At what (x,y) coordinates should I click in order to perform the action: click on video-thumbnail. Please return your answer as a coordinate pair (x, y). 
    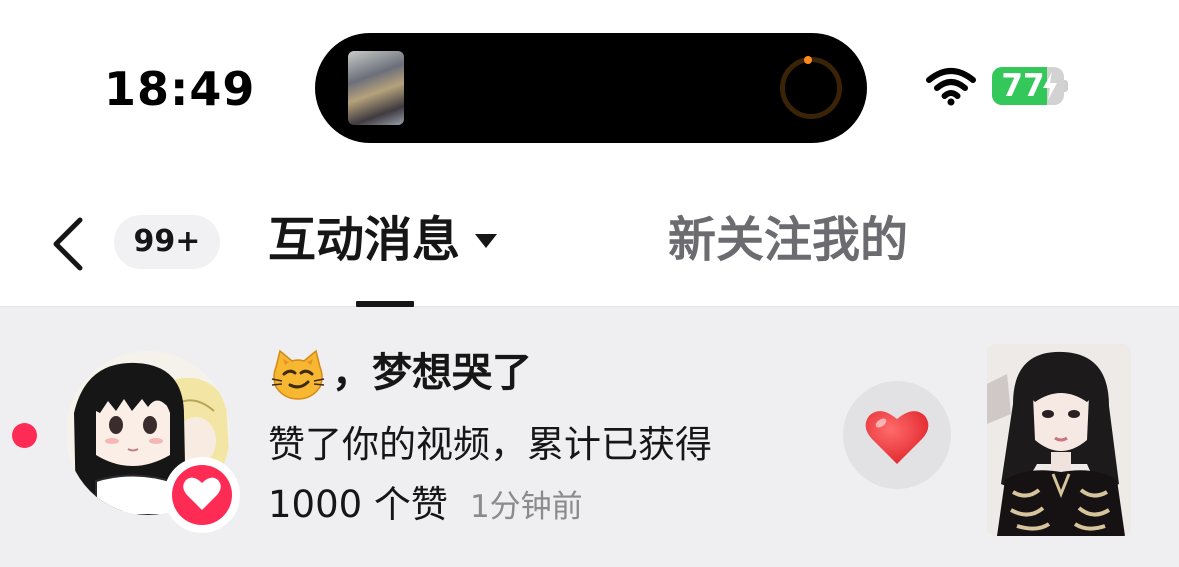
    Looking at the image, I should click on (1059, 440).